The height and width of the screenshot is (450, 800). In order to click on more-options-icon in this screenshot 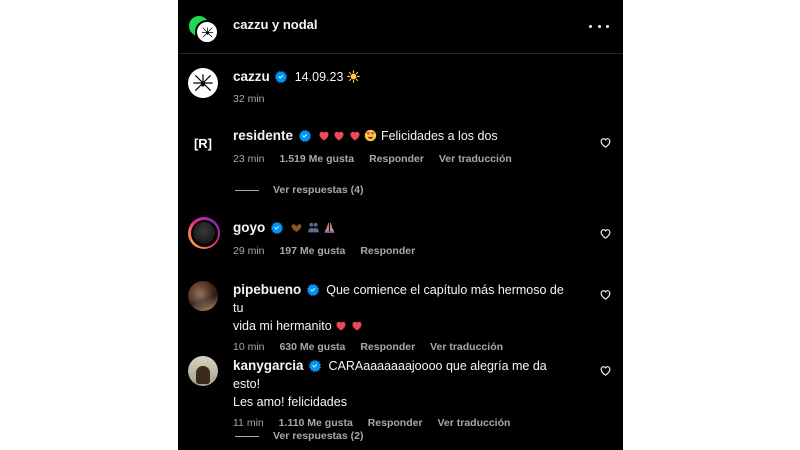, I will do `click(599, 26)`.